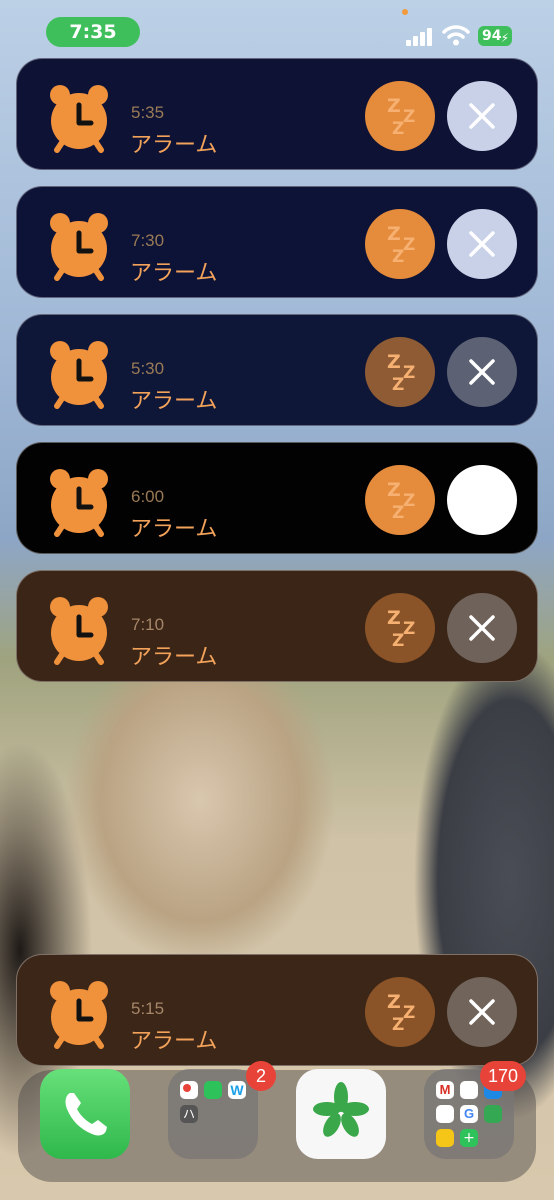  Describe the element at coordinates (445, 1114) in the screenshot. I see `drive-icon` at that location.